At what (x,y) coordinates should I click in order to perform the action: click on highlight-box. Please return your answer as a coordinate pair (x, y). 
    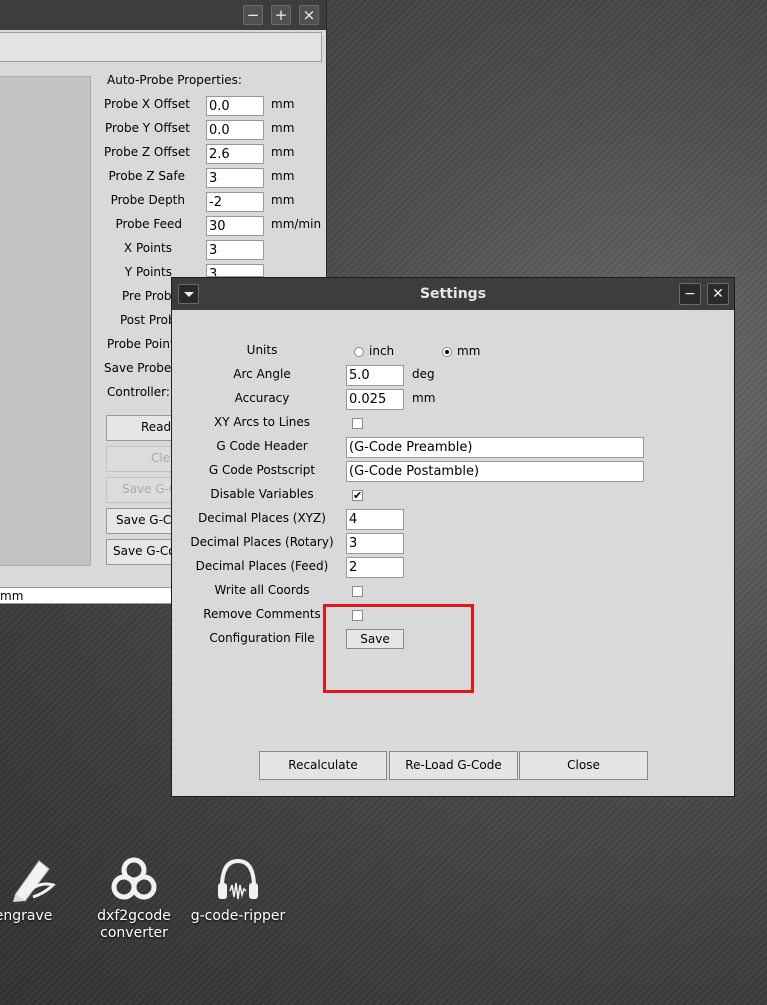
    Looking at the image, I should click on (398, 648).